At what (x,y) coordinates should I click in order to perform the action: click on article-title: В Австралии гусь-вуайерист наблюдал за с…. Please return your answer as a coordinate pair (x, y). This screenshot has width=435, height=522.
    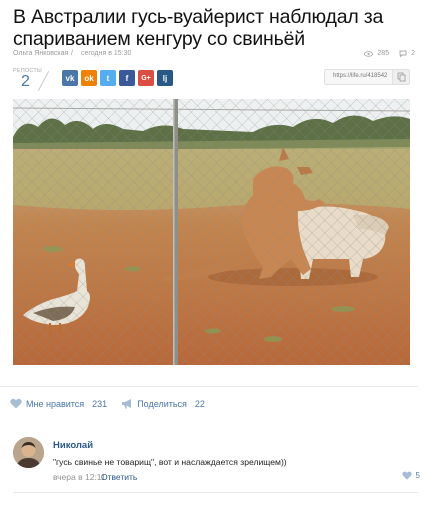
    Looking at the image, I should click on (198, 28).